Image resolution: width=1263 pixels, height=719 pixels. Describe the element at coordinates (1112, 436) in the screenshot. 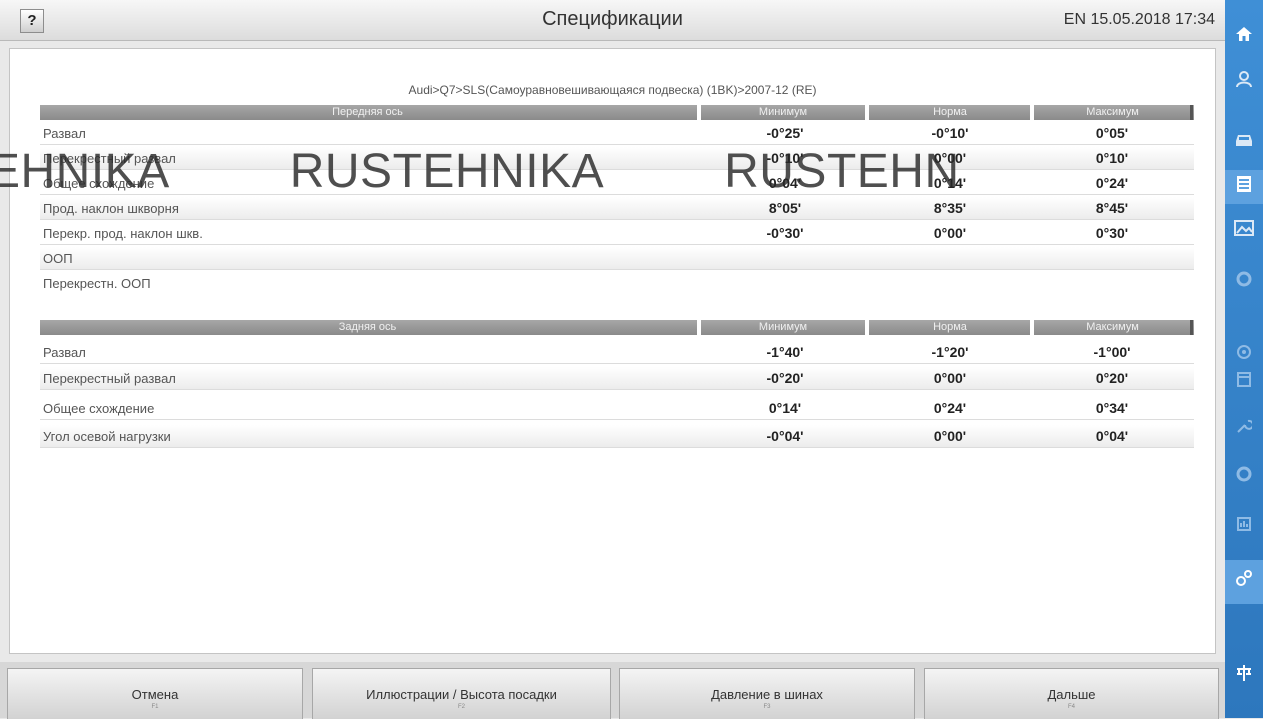

I see `value-max: 0°04'` at that location.